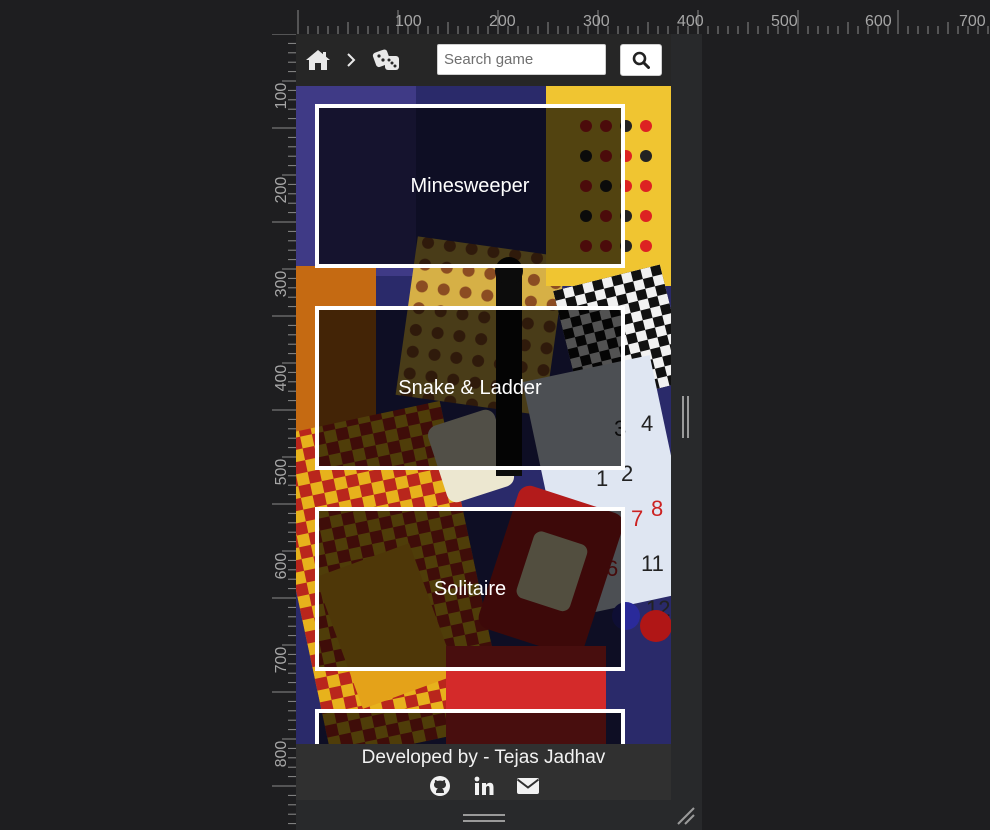 This screenshot has width=990, height=830. What do you see at coordinates (440, 786) in the screenshot?
I see `github-icon` at bounding box center [440, 786].